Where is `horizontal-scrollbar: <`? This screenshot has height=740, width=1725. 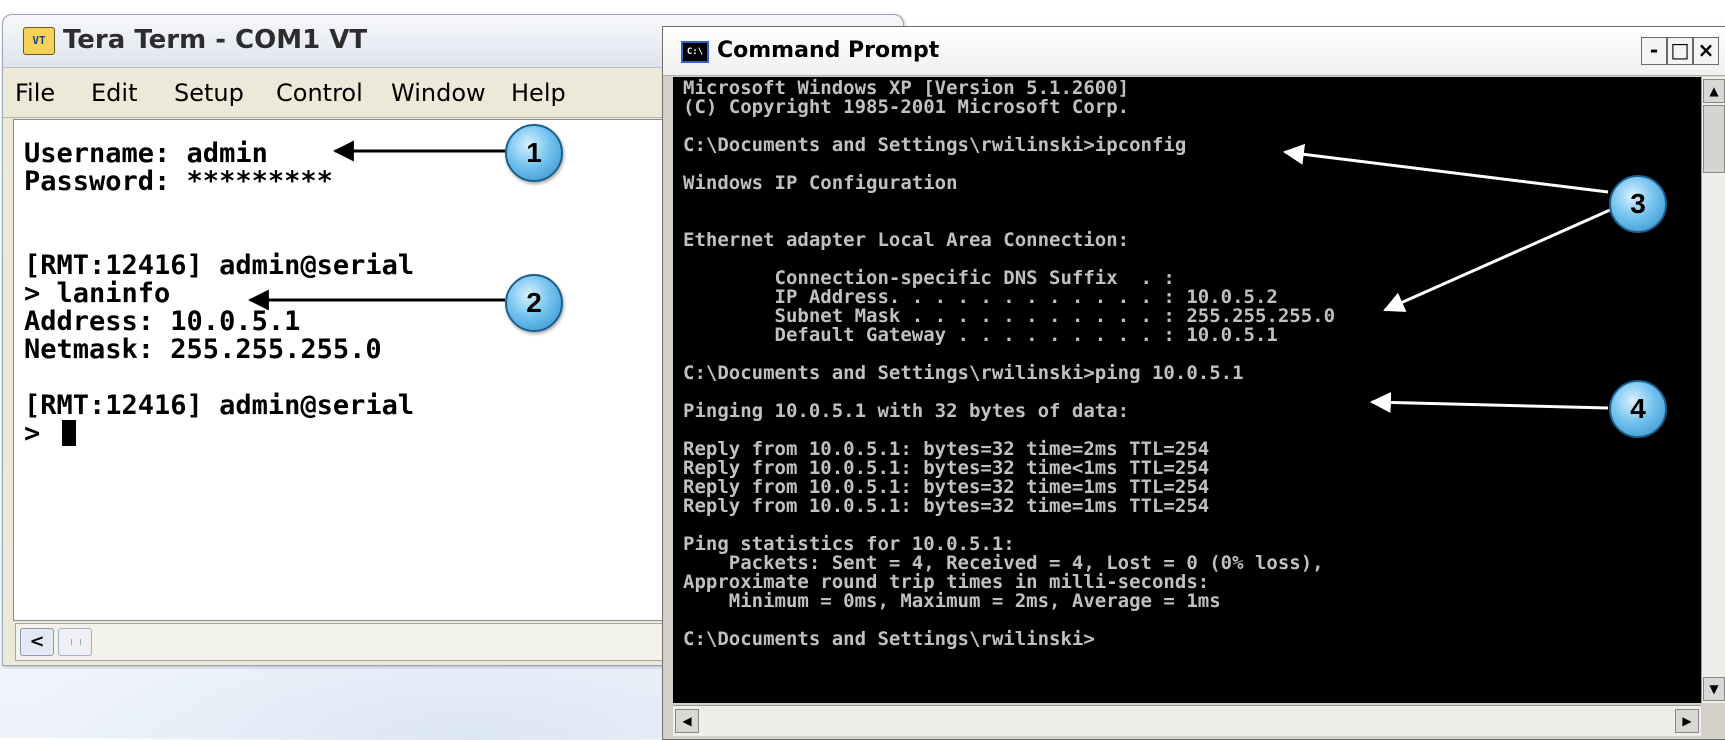
horizontal-scrollbar: < is located at coordinates (341, 642).